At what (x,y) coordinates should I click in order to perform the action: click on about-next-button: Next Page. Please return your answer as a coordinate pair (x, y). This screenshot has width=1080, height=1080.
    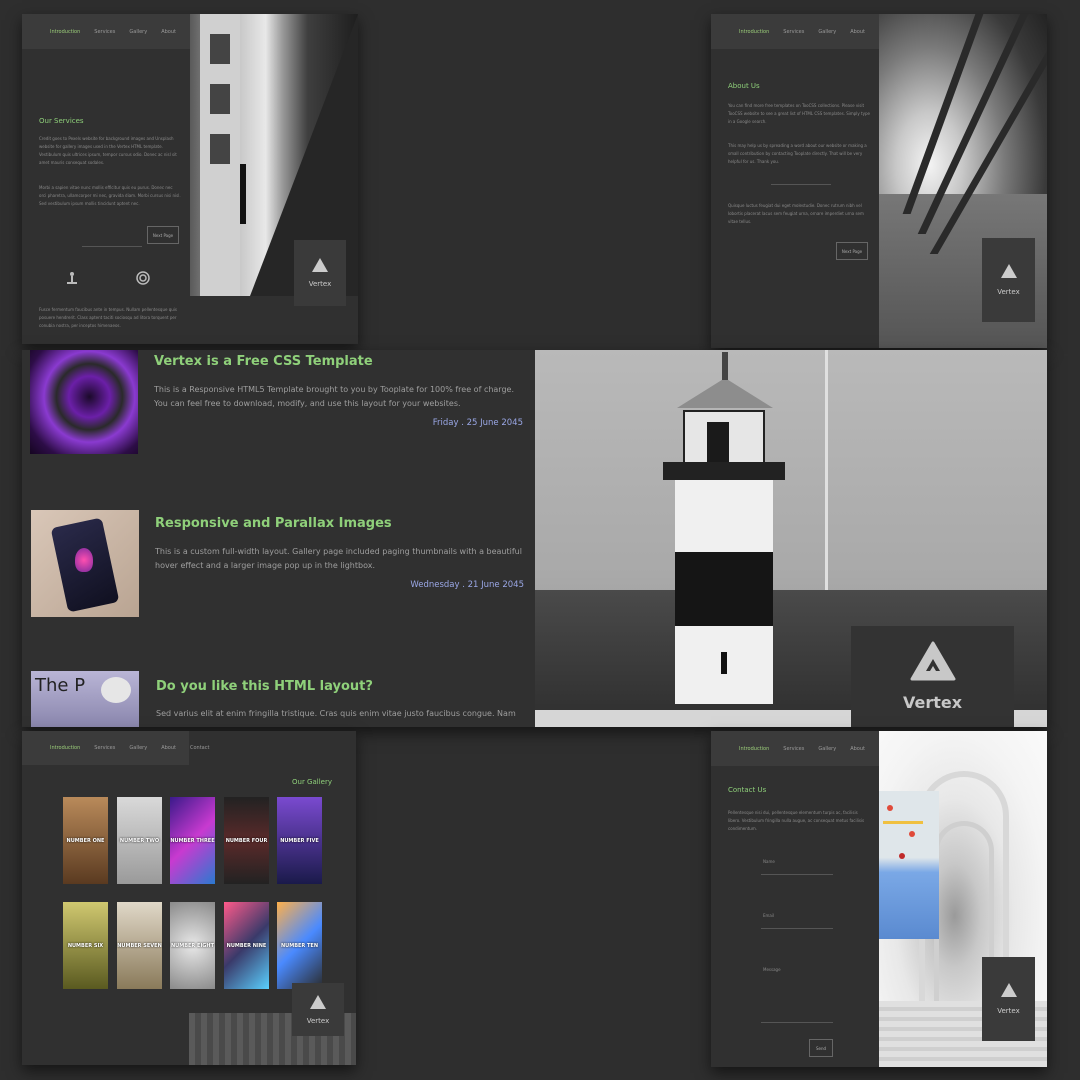
    Looking at the image, I should click on (852, 251).